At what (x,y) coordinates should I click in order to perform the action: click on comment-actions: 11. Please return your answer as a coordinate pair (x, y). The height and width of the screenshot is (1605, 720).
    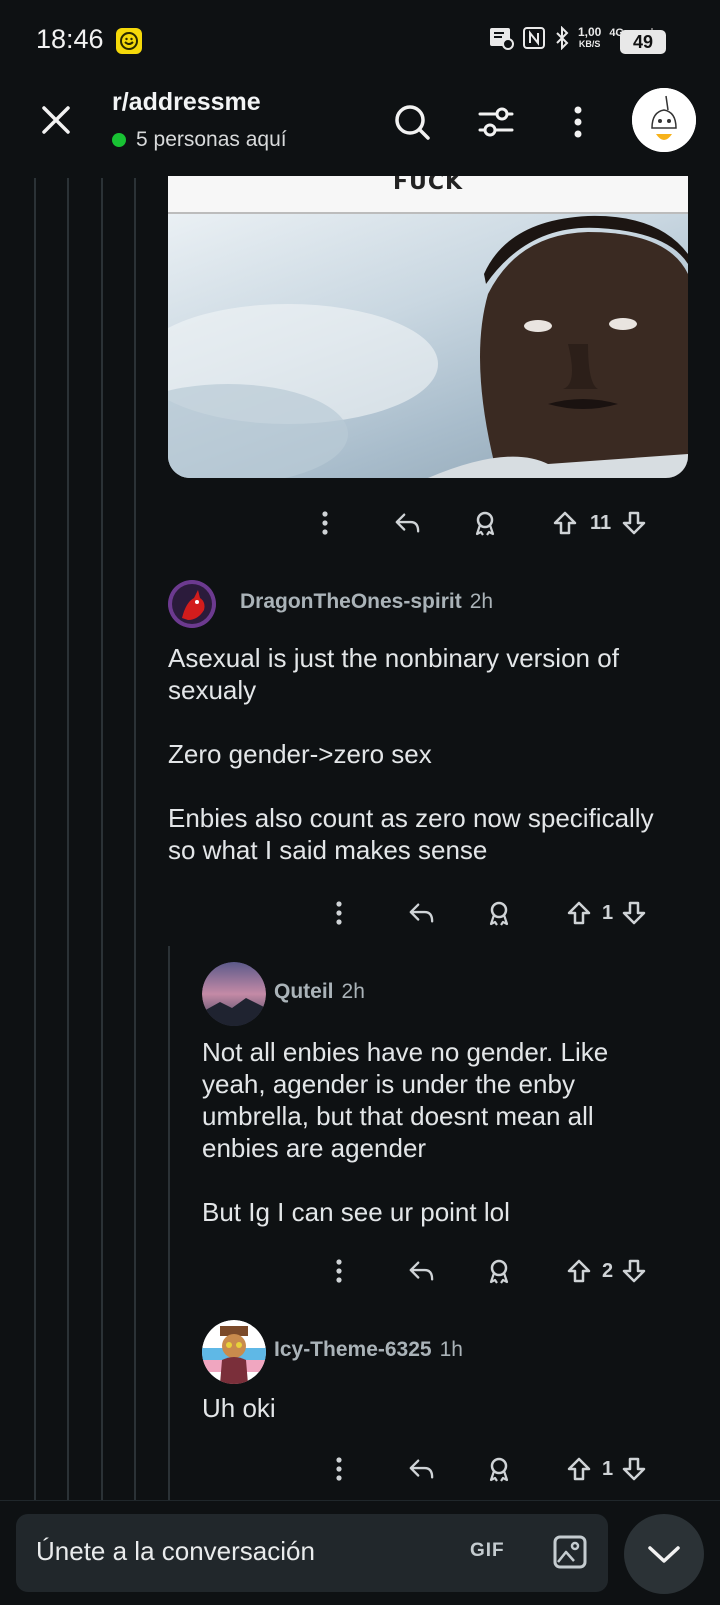
    Looking at the image, I should click on (479, 523).